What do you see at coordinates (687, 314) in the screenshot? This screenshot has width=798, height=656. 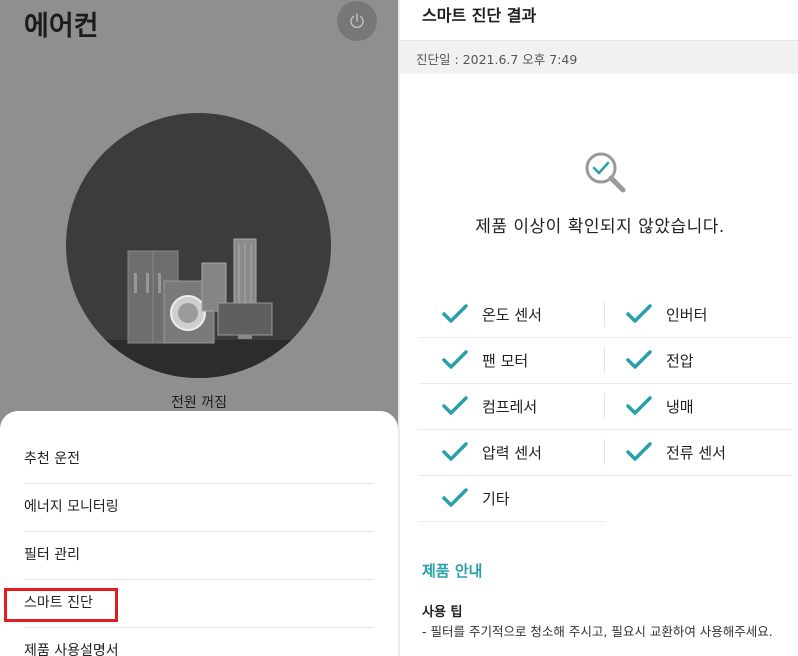 I see `check-label: 인버터` at bounding box center [687, 314].